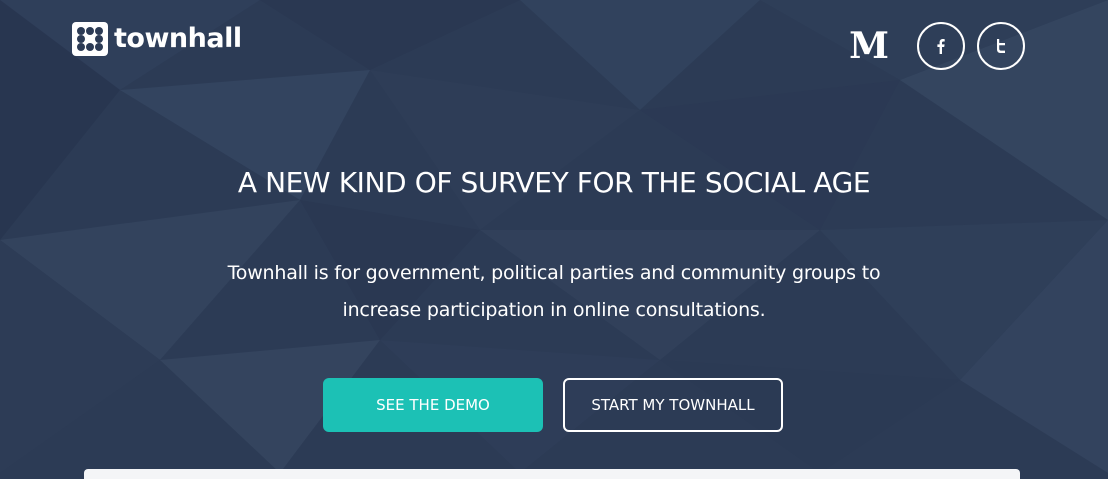 The image size is (1108, 479). I want to click on social-links: M, so click(937, 46).